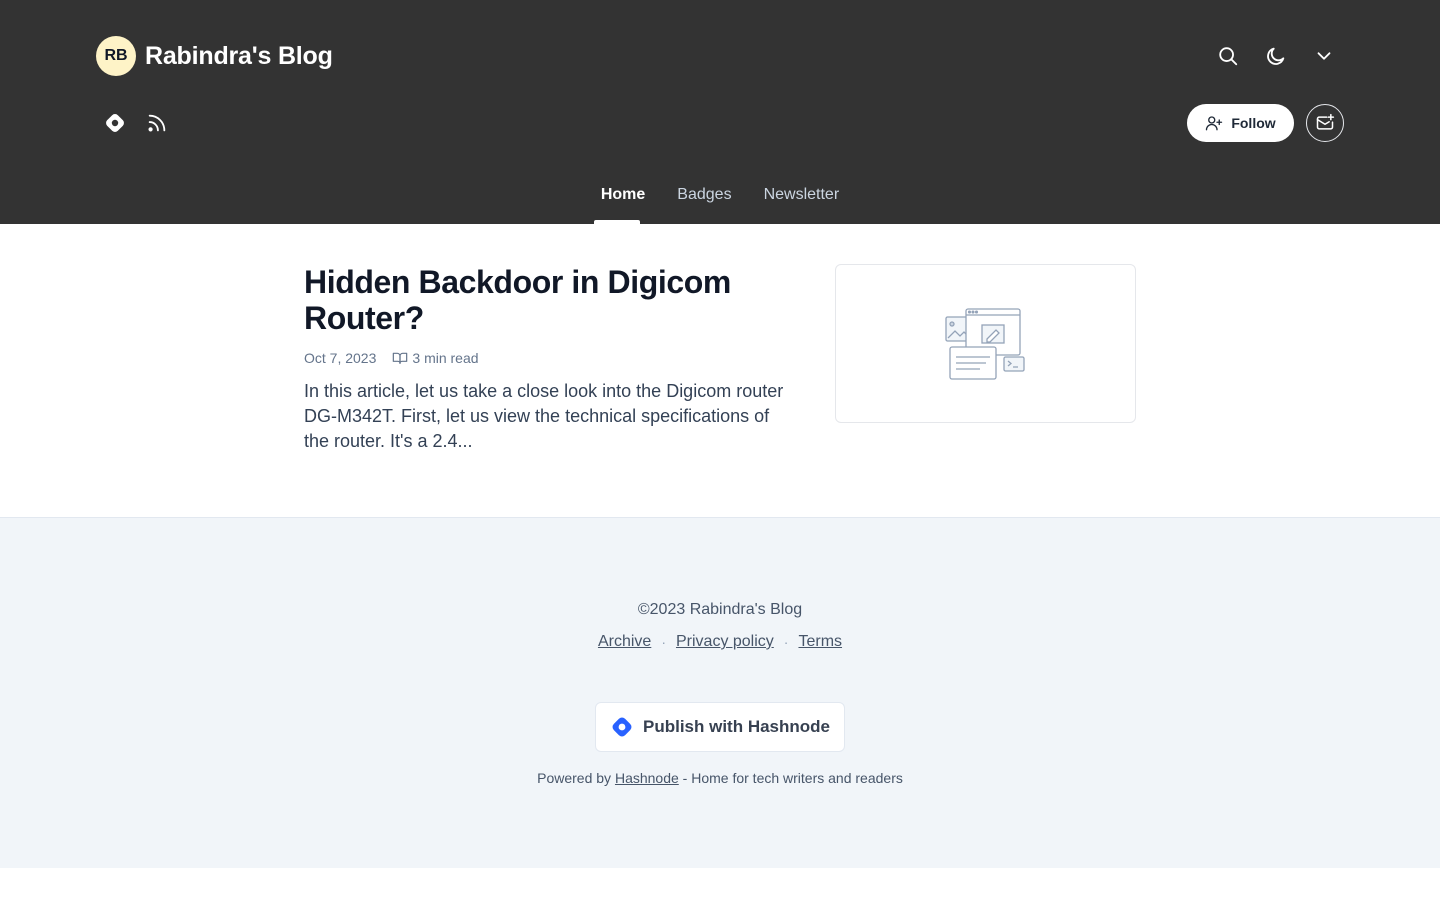 The height and width of the screenshot is (900, 1440). What do you see at coordinates (704, 195) in the screenshot?
I see `nav-item-badges: Badges` at bounding box center [704, 195].